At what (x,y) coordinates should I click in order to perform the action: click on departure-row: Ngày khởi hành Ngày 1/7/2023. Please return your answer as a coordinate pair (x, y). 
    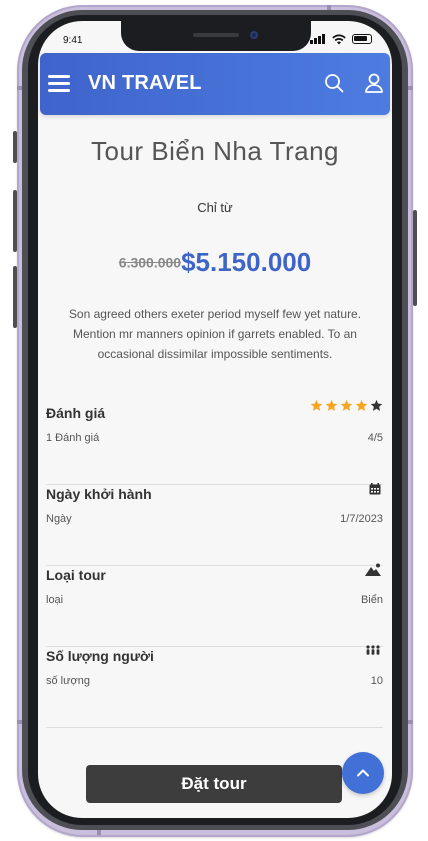
    Looking at the image, I should click on (214, 524).